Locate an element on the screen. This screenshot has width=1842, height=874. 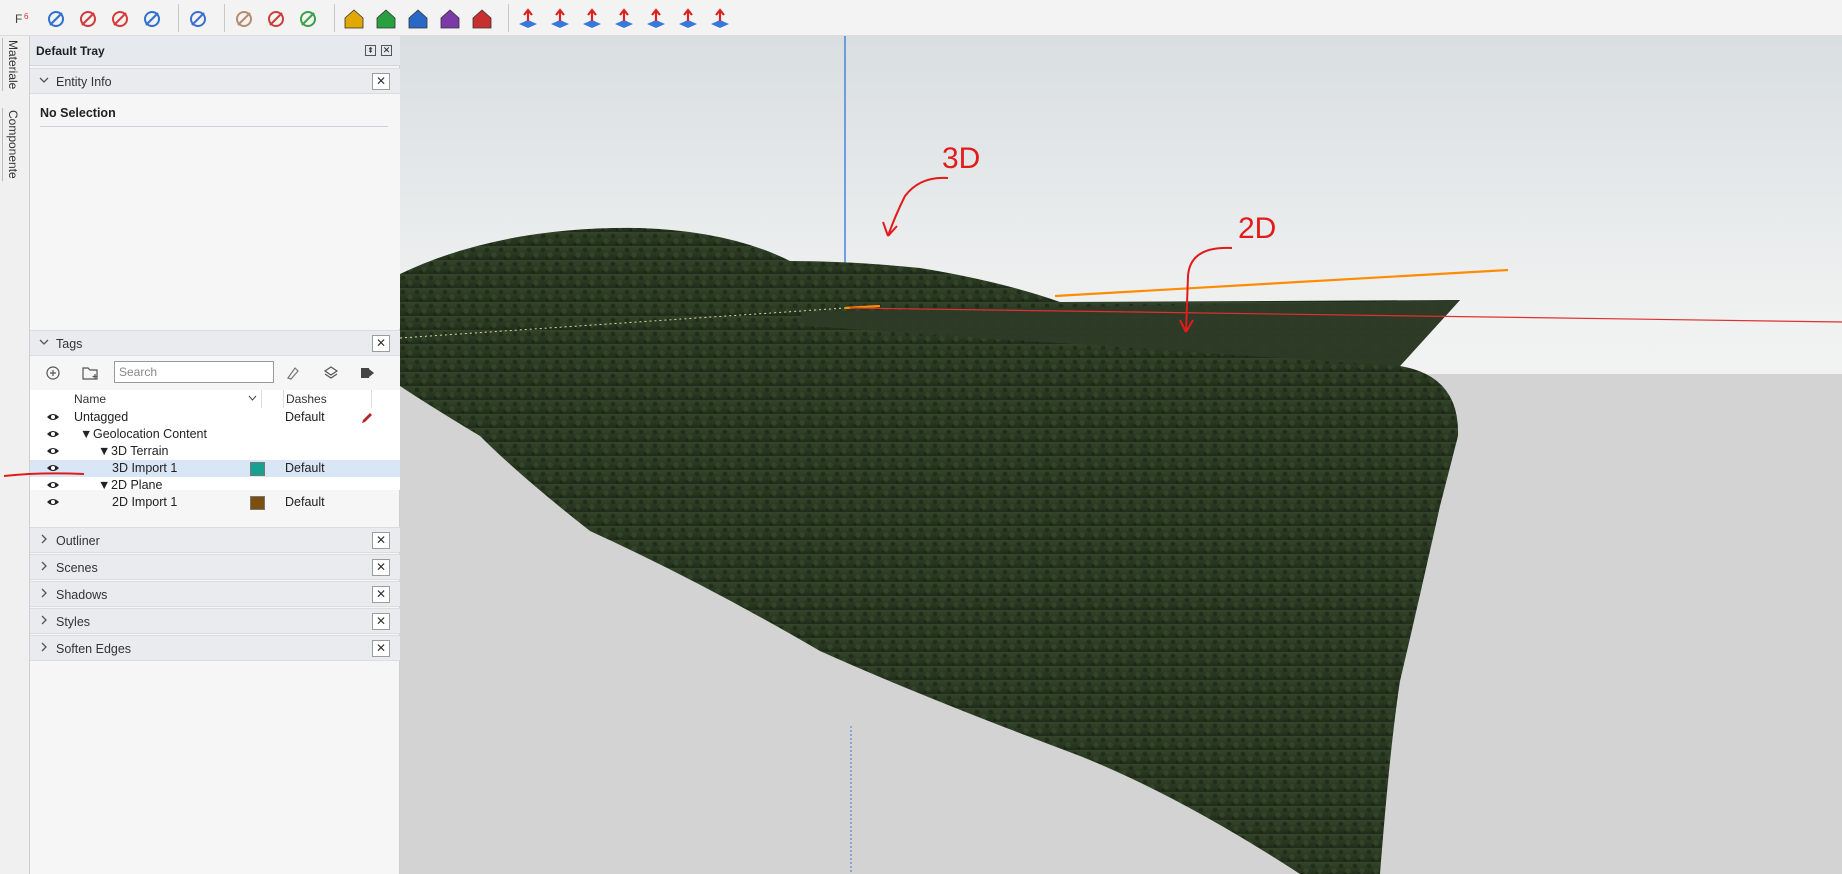
house-yellow-icon is located at coordinates (354, 19).